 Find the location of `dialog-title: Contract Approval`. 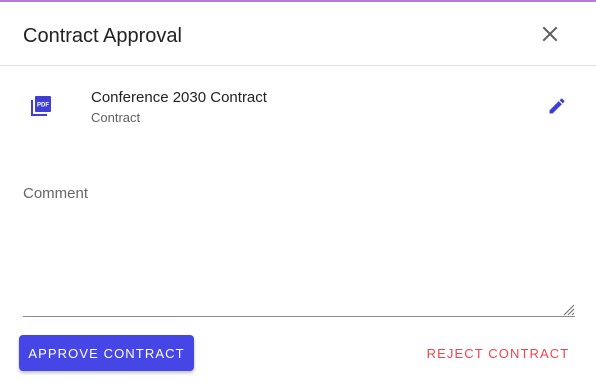

dialog-title: Contract Approval is located at coordinates (102, 36).